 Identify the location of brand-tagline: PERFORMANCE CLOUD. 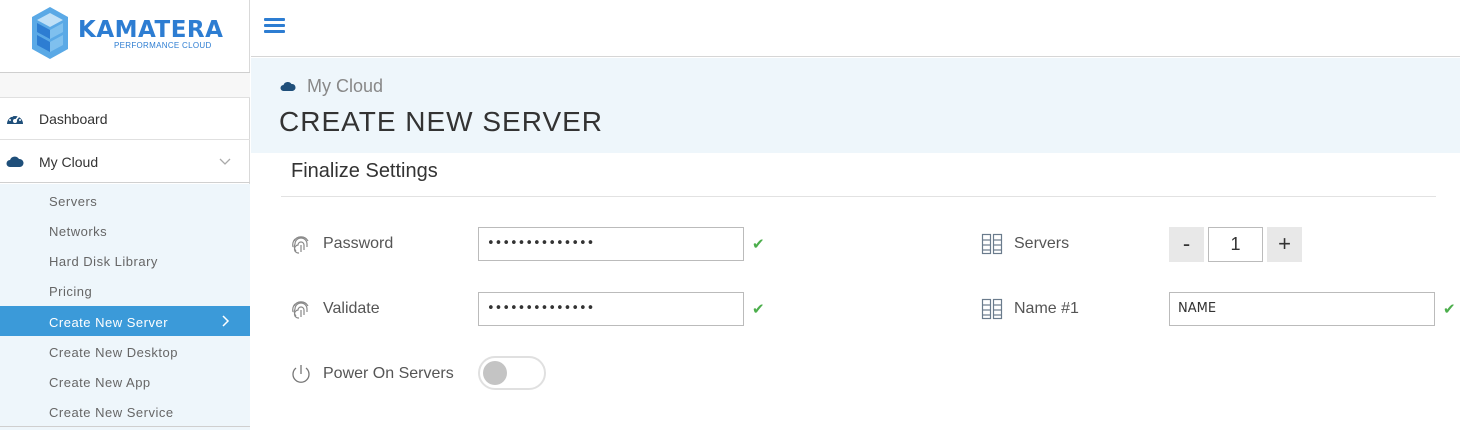
(163, 45).